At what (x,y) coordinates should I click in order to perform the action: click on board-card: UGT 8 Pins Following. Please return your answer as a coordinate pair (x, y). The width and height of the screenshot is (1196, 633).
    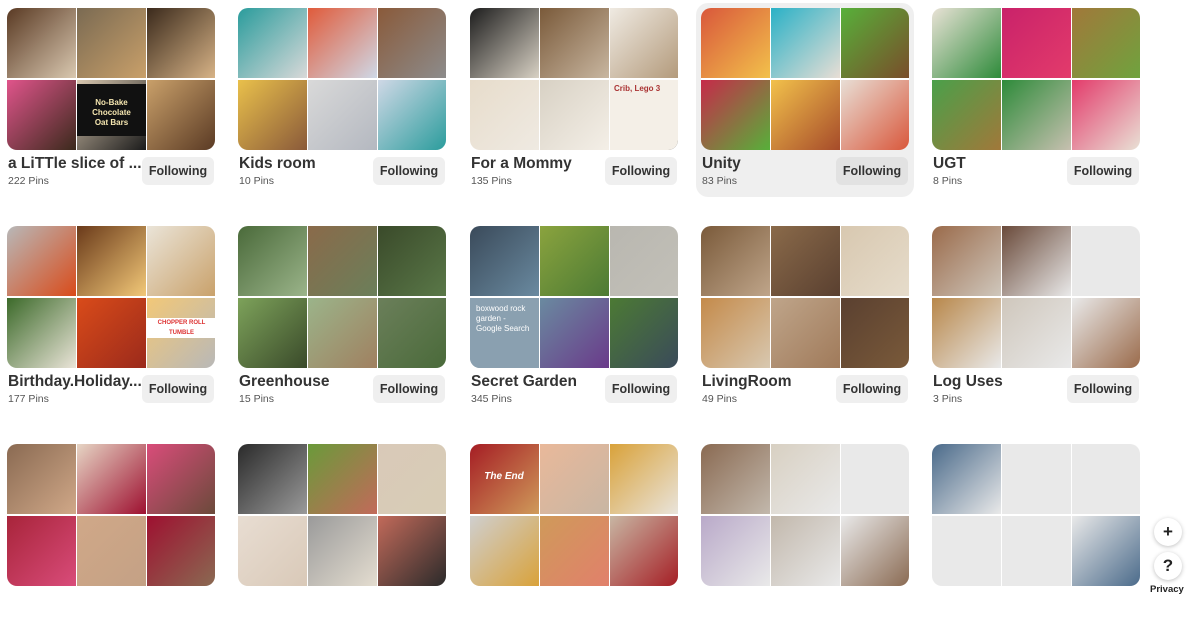
    Looking at the image, I should click on (1036, 100).